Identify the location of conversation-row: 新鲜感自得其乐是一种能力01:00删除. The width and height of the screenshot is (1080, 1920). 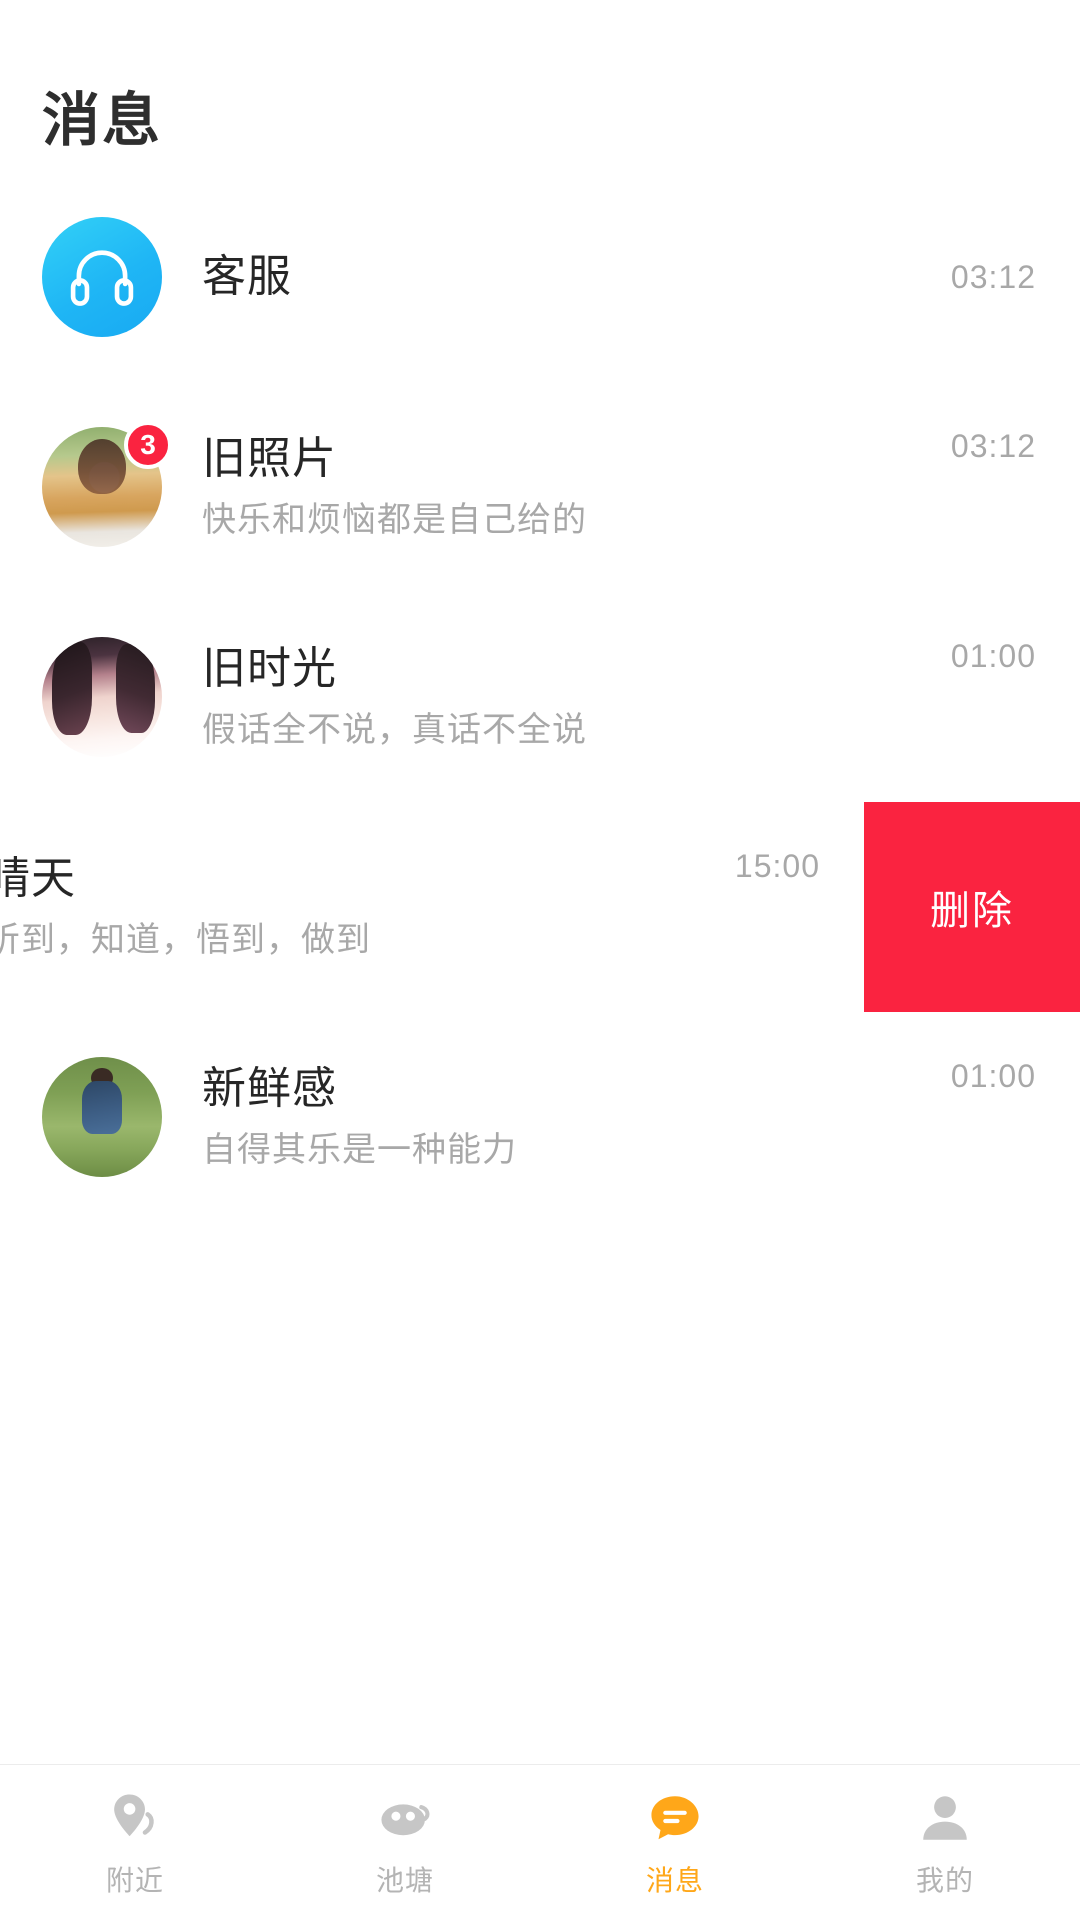
(540, 1117).